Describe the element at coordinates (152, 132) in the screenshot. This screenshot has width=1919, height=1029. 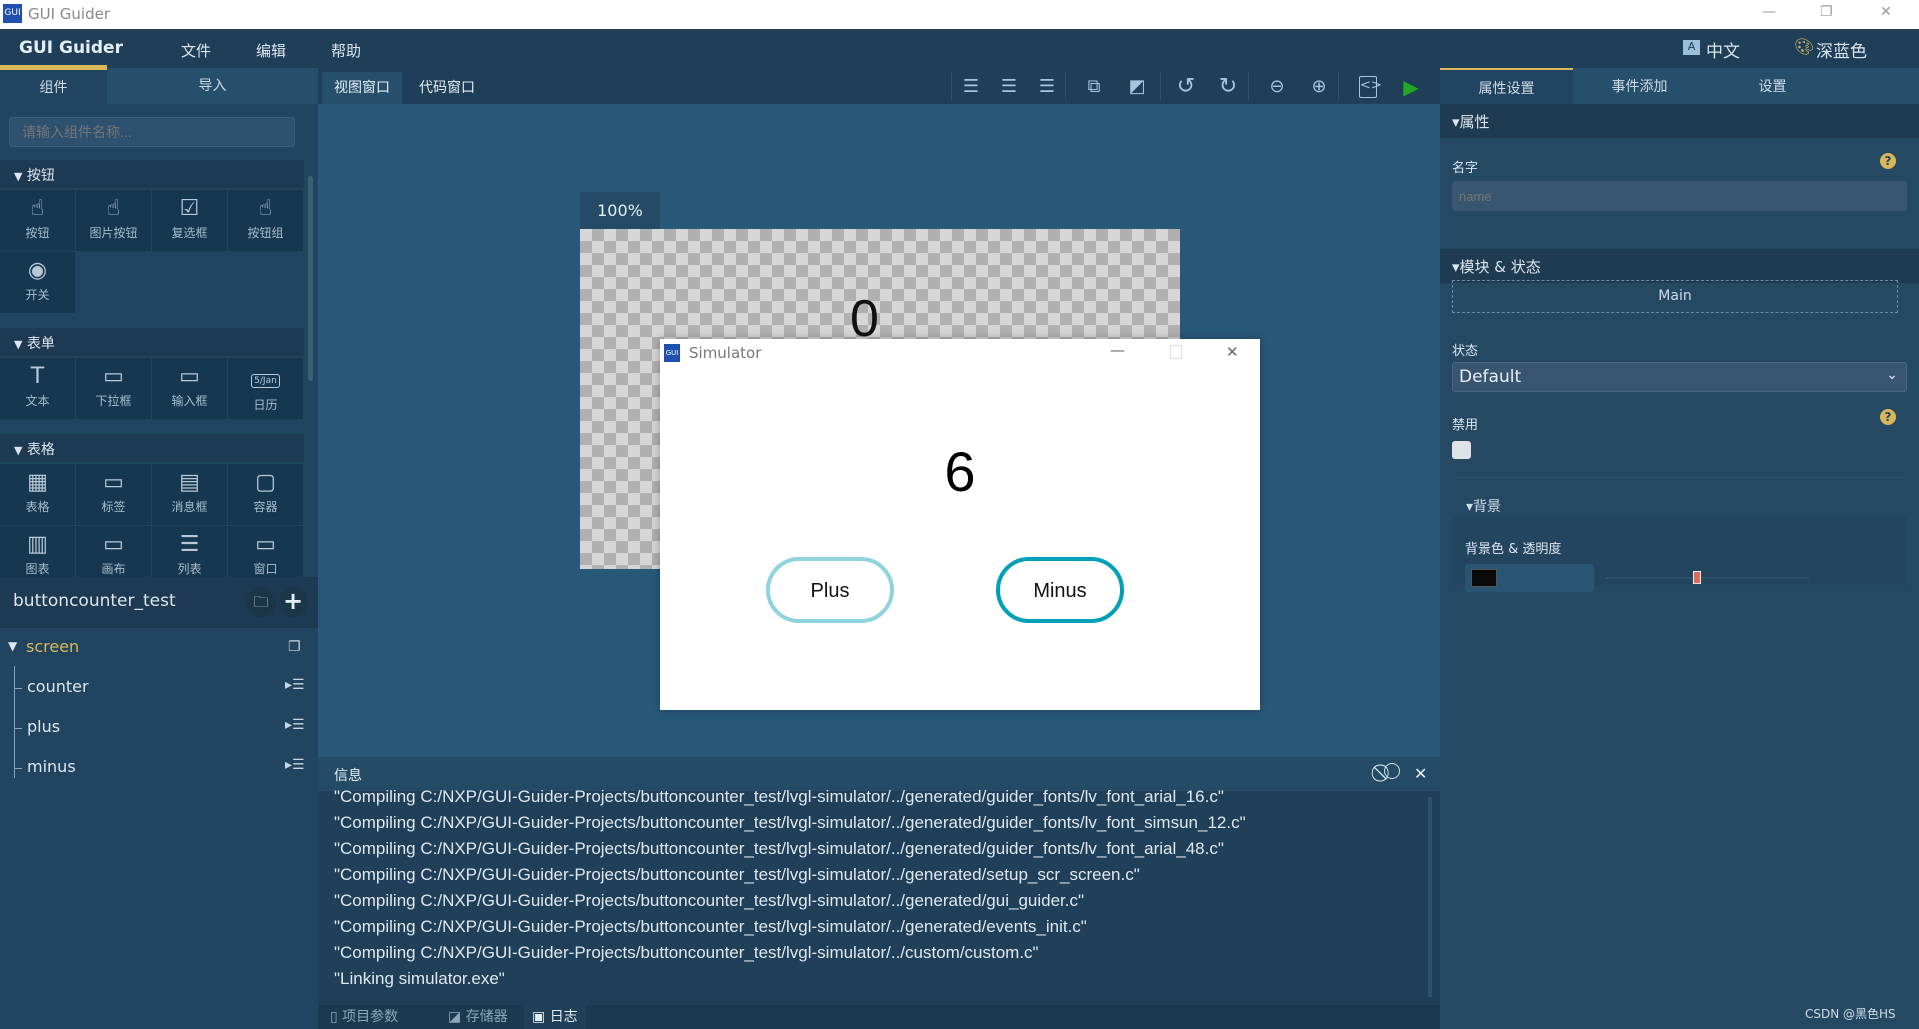
I see `widget-search-input` at that location.